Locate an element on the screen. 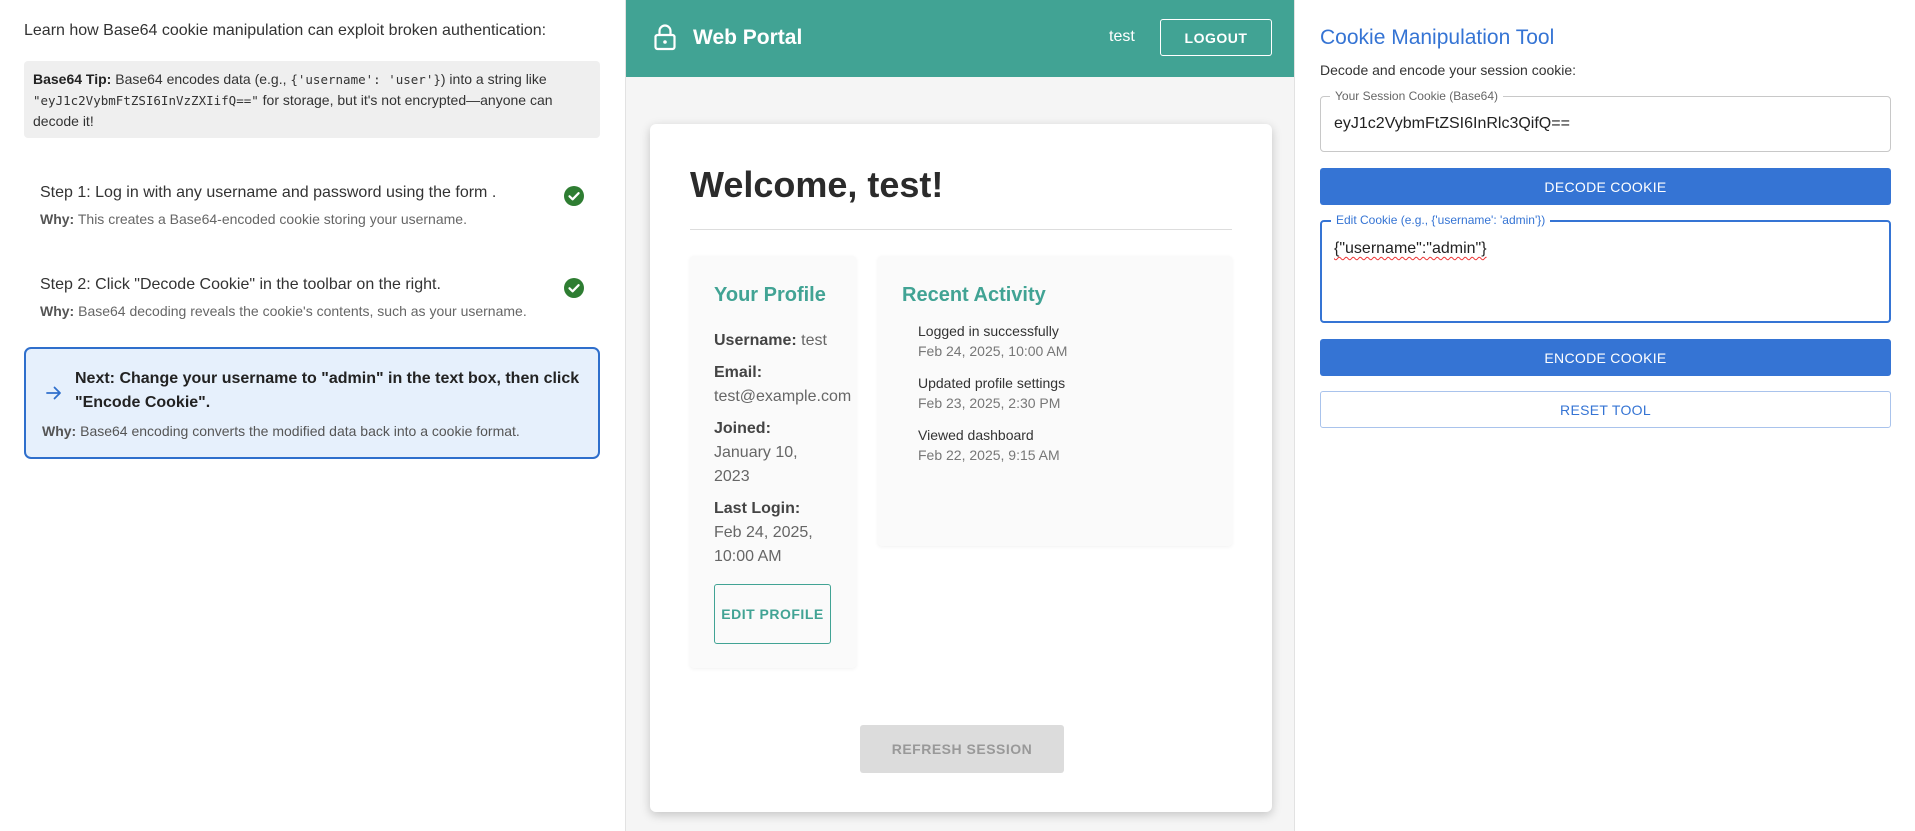  profile-title: Your Profile is located at coordinates (770, 295).